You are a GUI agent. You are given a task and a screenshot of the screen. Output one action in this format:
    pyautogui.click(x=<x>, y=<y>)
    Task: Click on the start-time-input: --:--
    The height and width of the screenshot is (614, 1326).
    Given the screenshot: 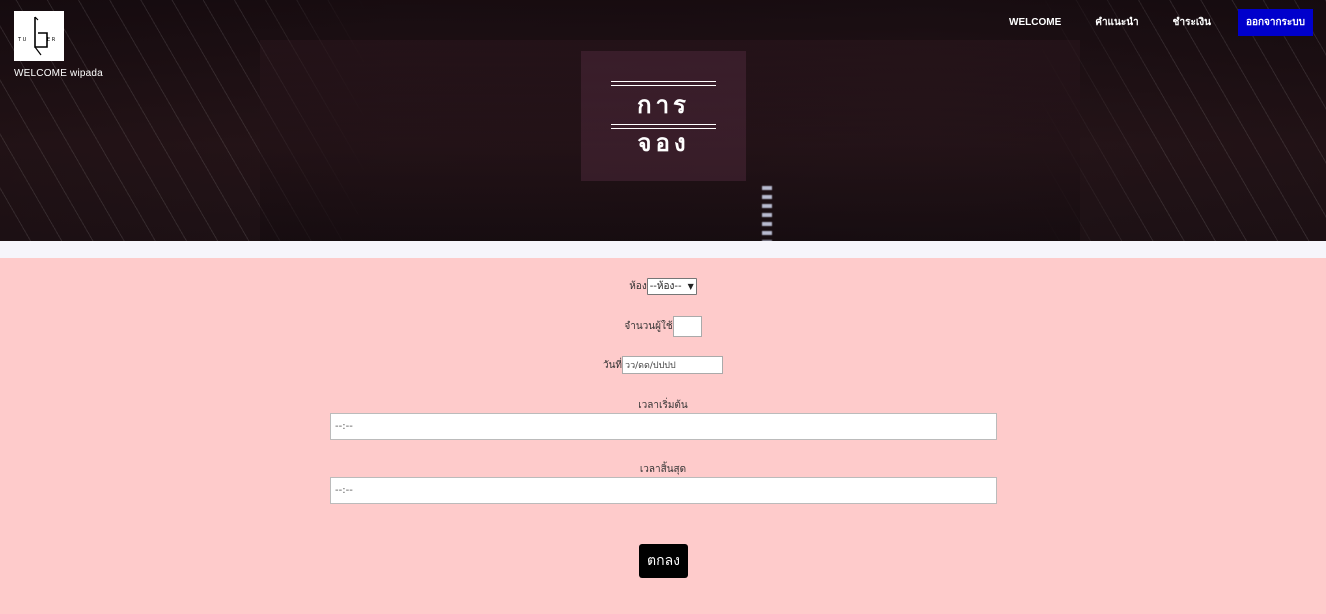 What is the action you would take?
    pyautogui.click(x=663, y=426)
    